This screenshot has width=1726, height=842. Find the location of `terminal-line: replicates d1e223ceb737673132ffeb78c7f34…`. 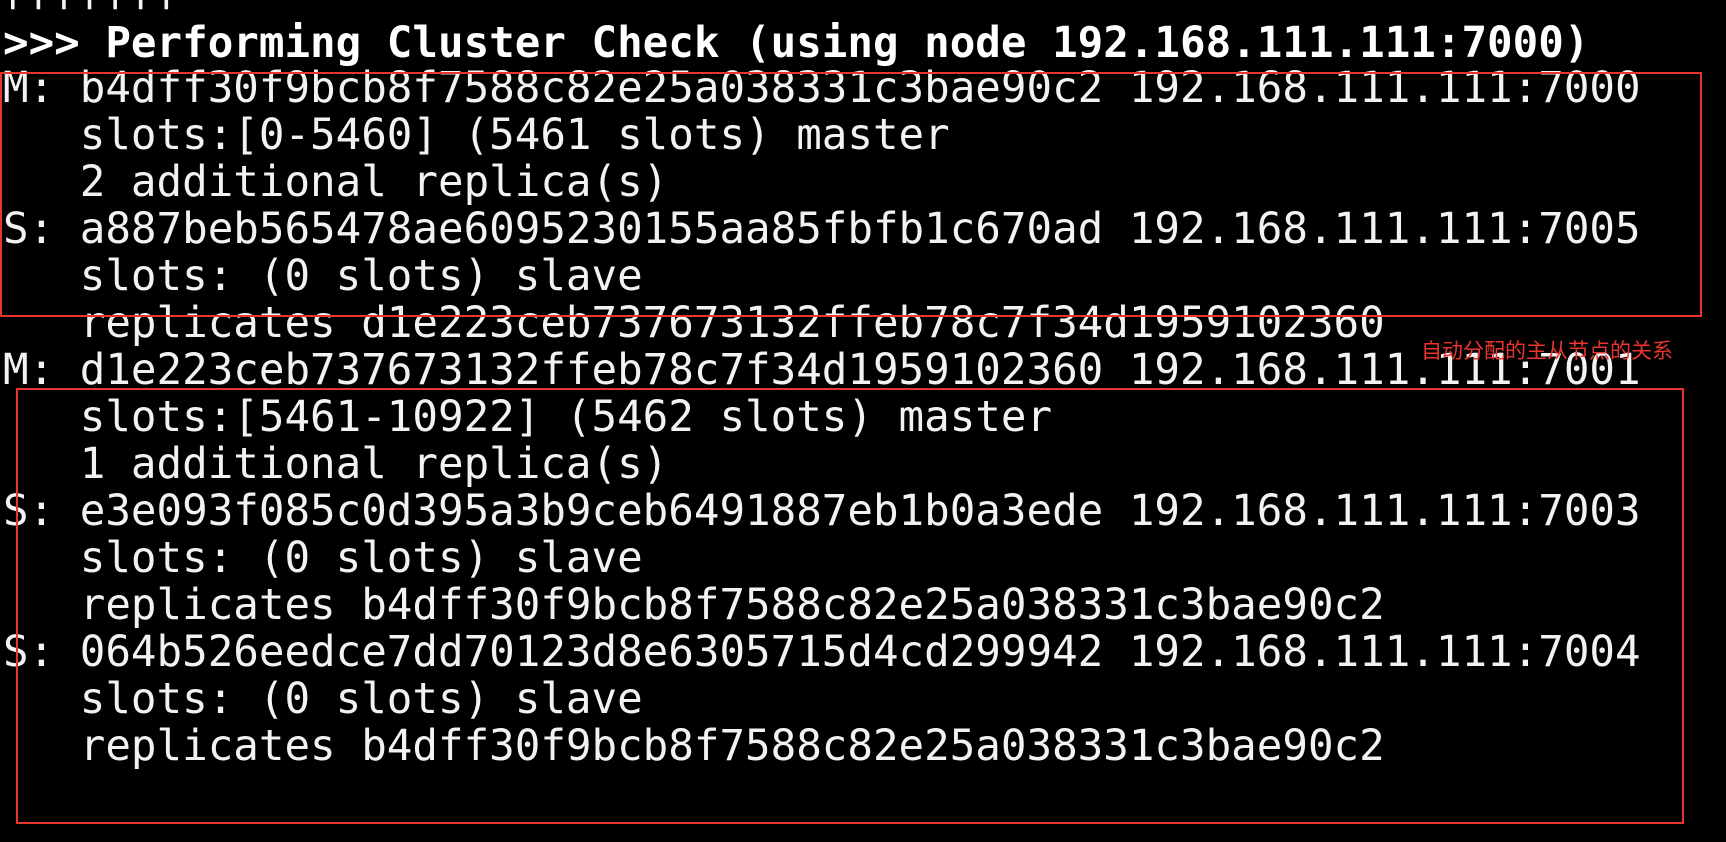

terminal-line: replicates d1e223ceb737673132ffeb78c7f34… is located at coordinates (694, 323).